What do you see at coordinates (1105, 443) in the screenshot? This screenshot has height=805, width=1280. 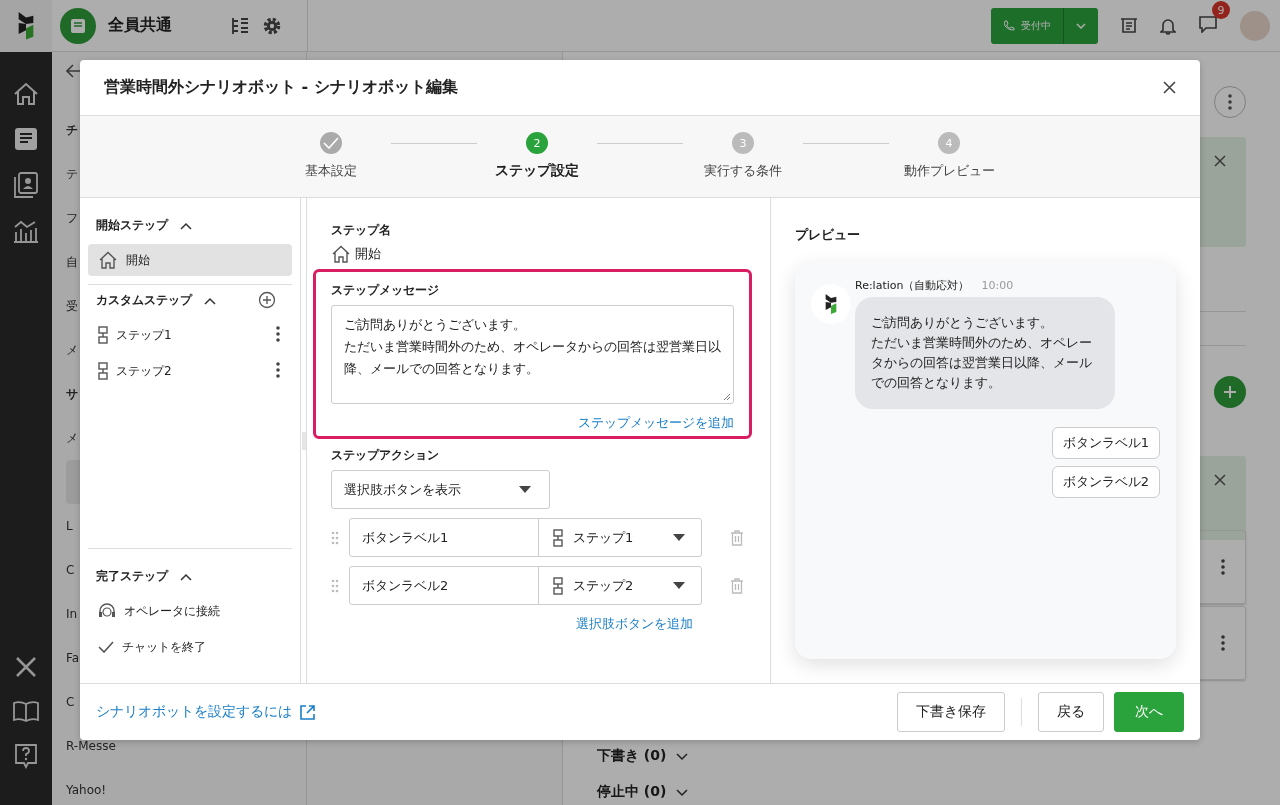 I see `choice-button: ボタンラベル1` at bounding box center [1105, 443].